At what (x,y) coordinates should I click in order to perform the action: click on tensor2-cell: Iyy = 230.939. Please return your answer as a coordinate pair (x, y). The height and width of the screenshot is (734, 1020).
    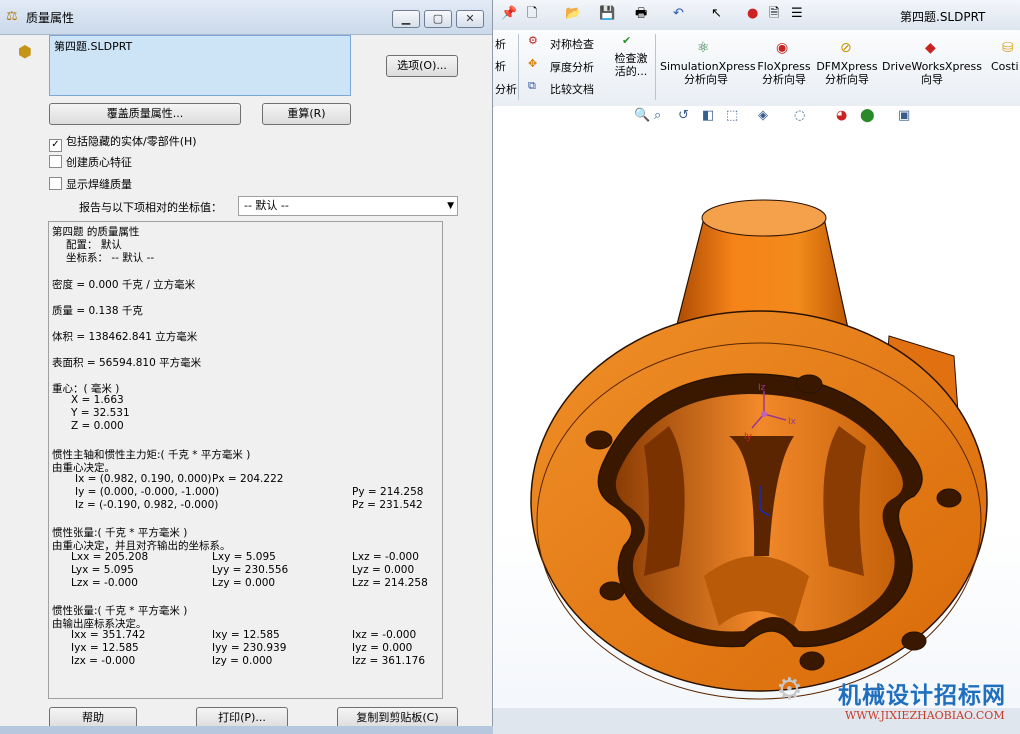
    Looking at the image, I should click on (249, 648).